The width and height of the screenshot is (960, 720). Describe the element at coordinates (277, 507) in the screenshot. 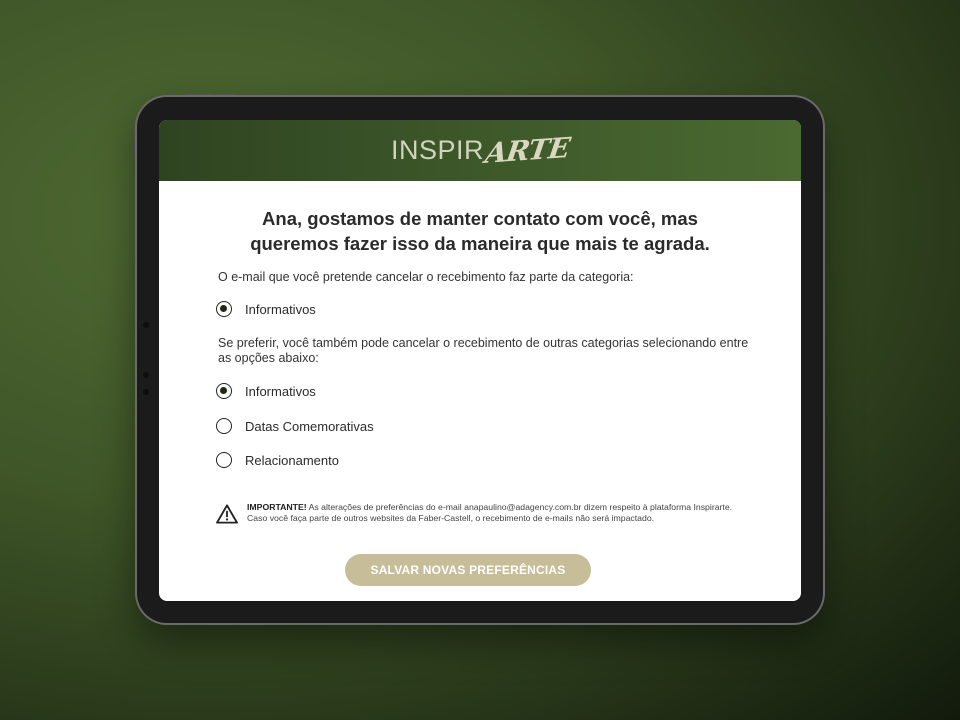

I see `notice-strong: IMPORTANTE!` at that location.